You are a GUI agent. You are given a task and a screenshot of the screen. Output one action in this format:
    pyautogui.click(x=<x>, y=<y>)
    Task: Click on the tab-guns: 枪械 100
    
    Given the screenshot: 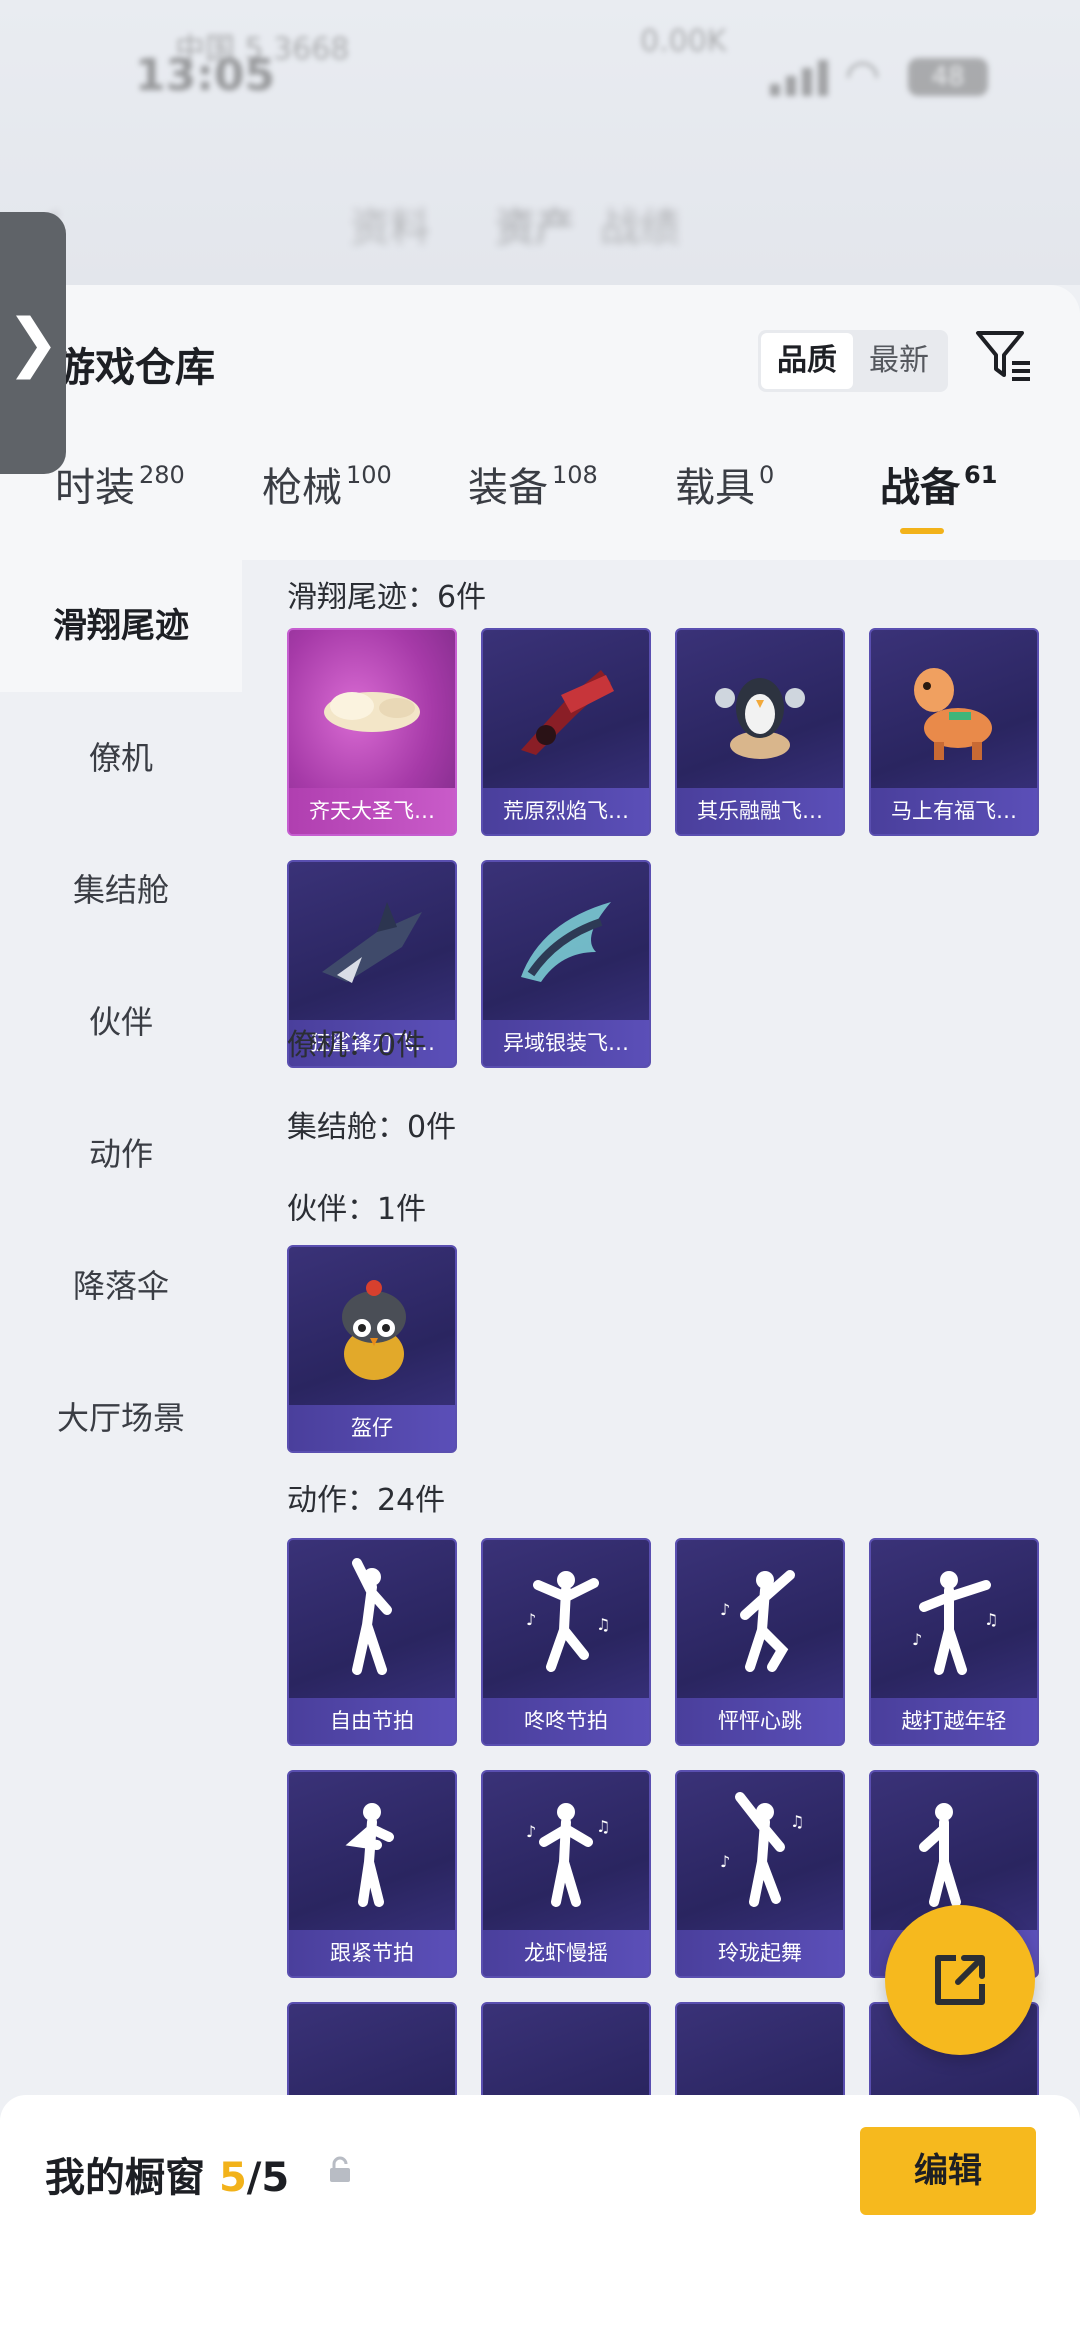 What is the action you would take?
    pyautogui.click(x=327, y=484)
    